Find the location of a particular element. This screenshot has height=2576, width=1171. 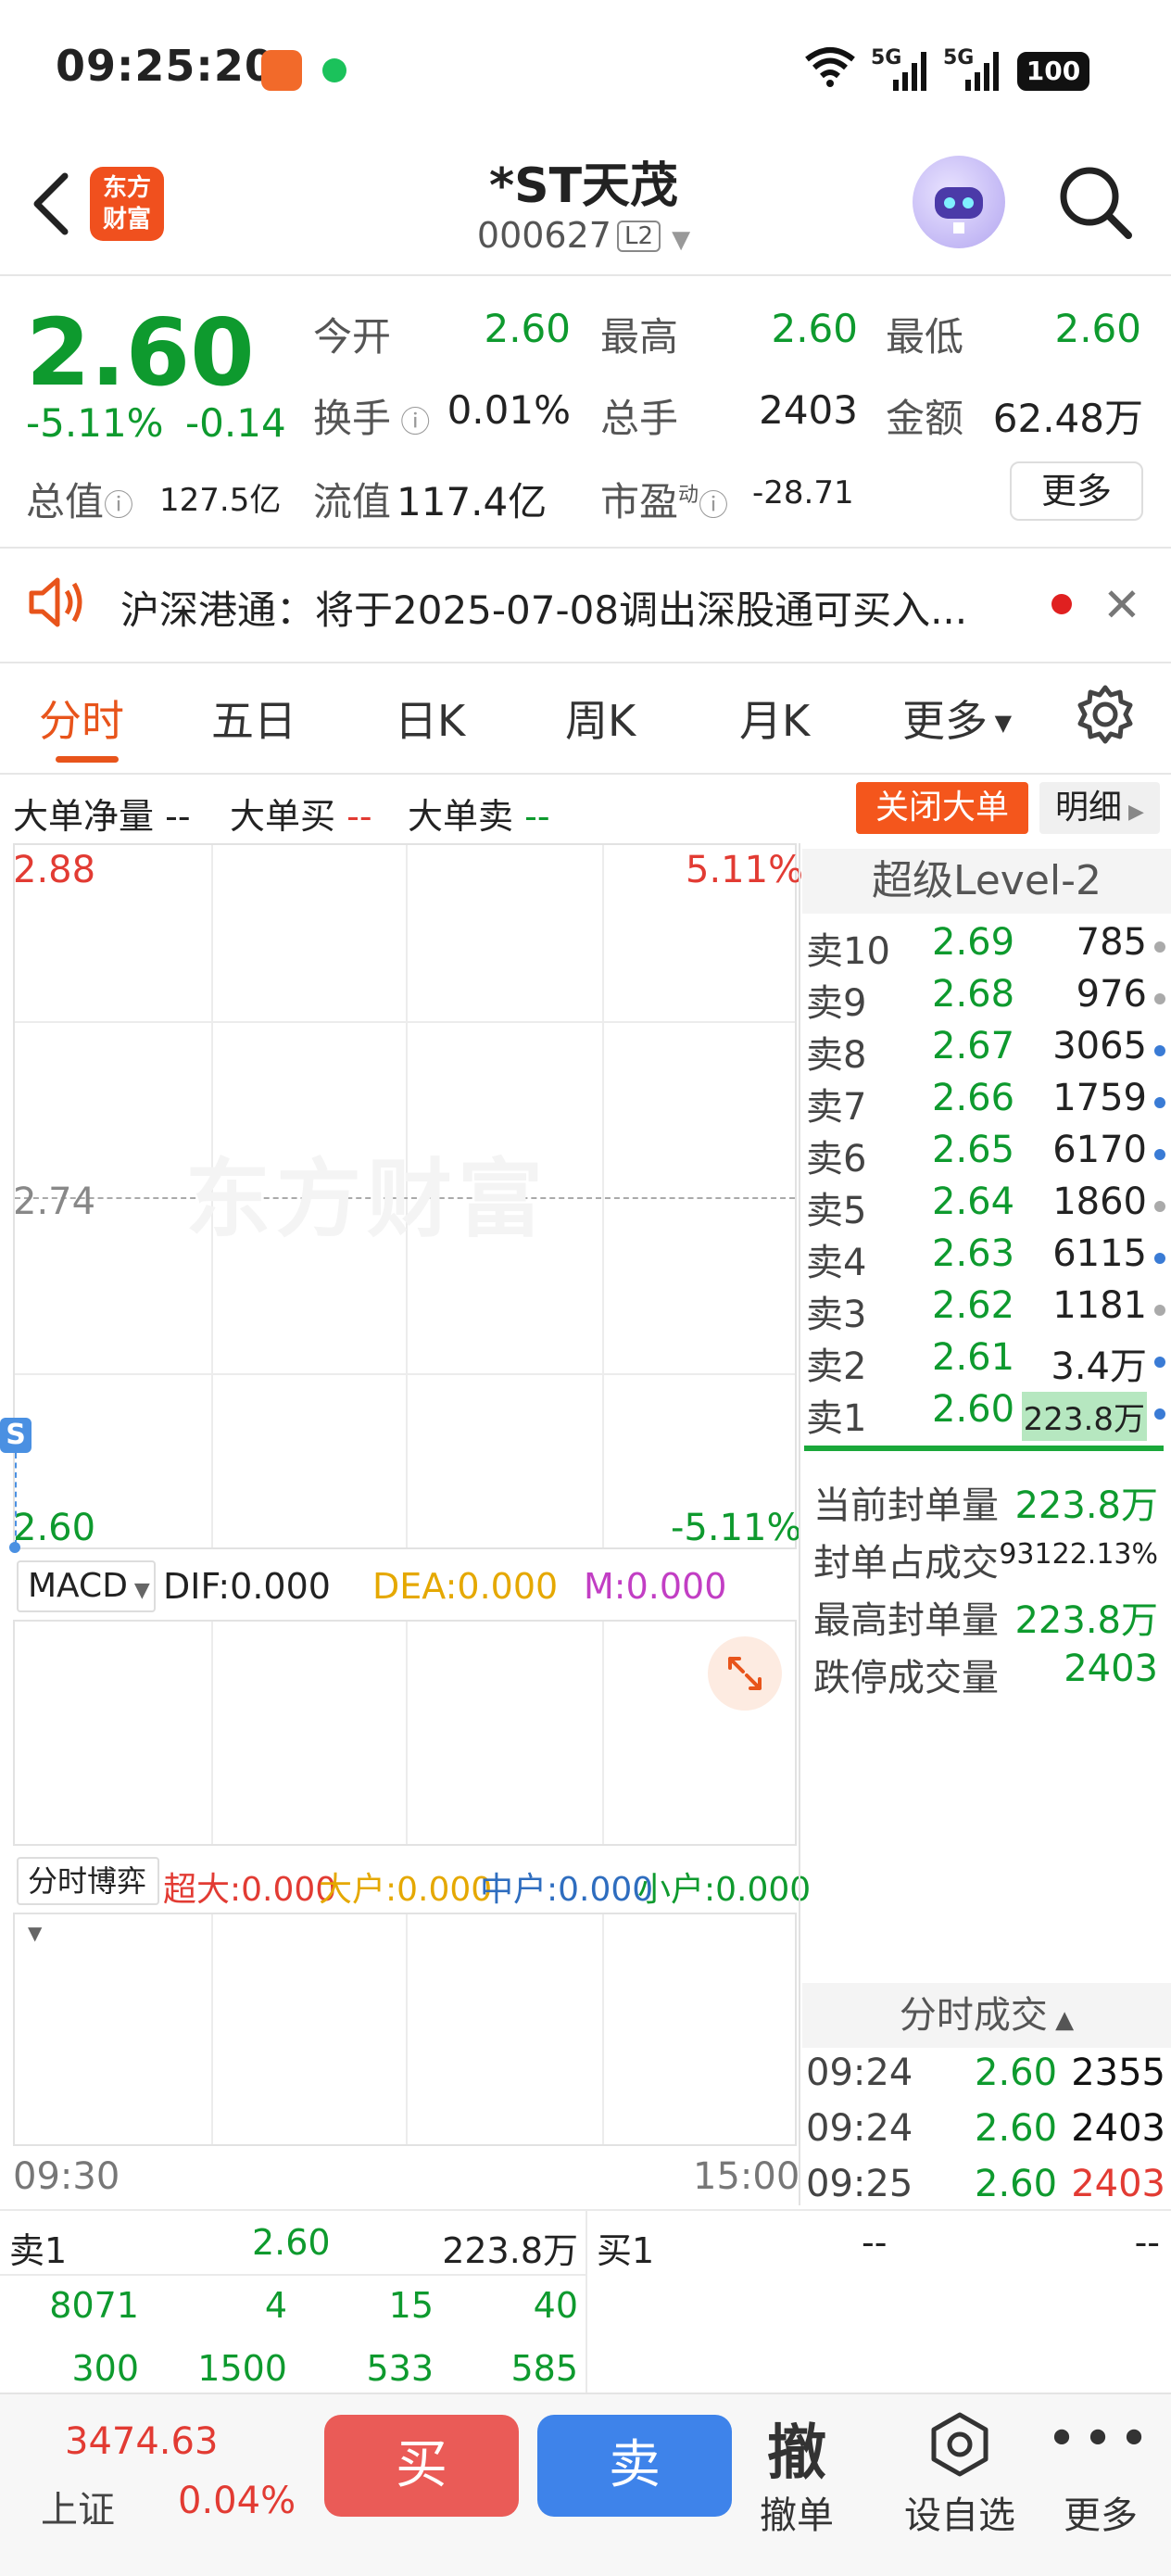

macd-chart is located at coordinates (405, 1733).